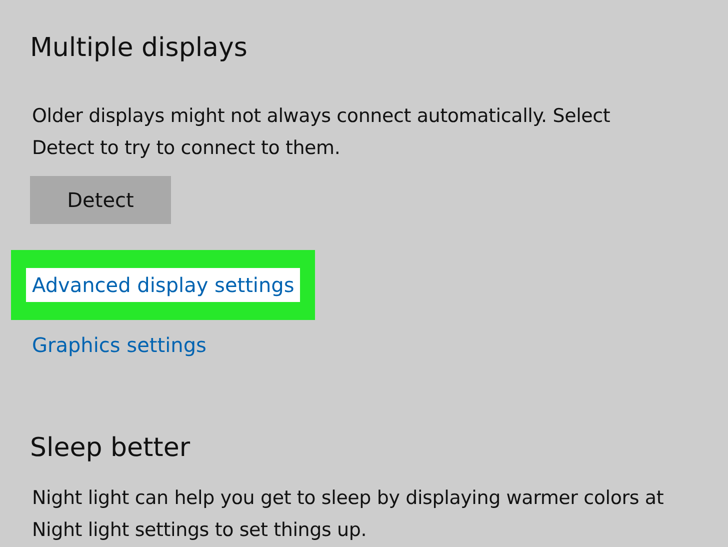  I want to click on settings-link: Advanced display settings, so click(163, 285).